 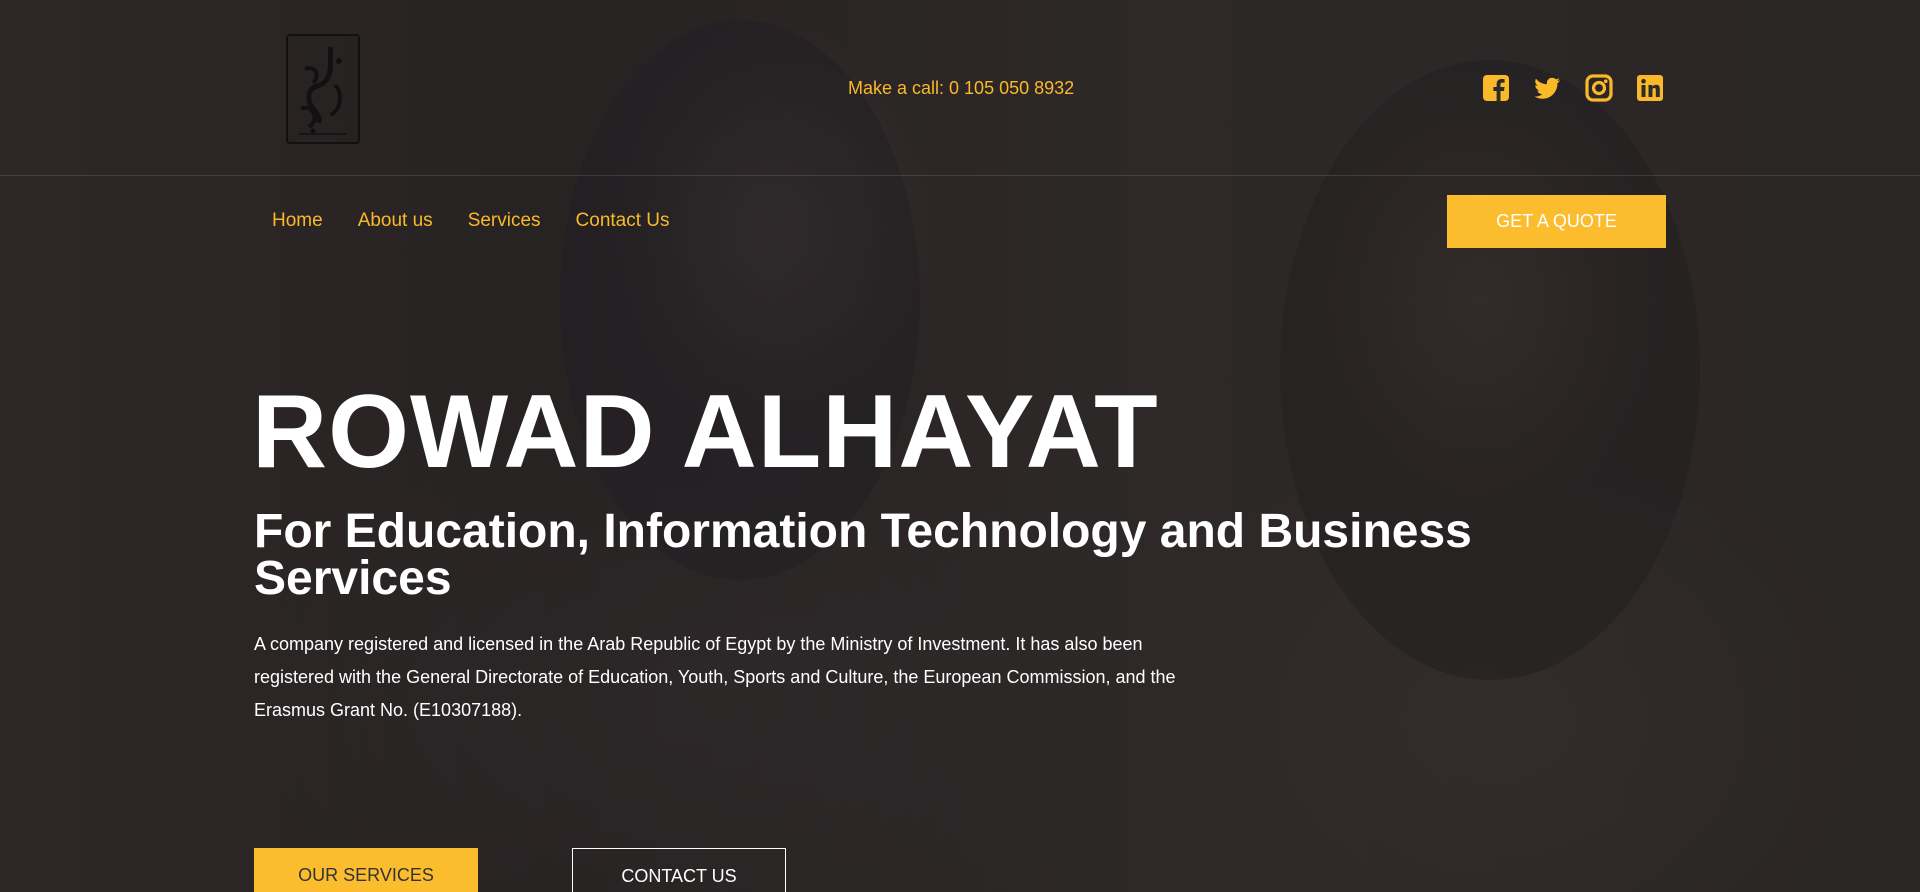 I want to click on twitter-icon, so click(x=1546, y=88).